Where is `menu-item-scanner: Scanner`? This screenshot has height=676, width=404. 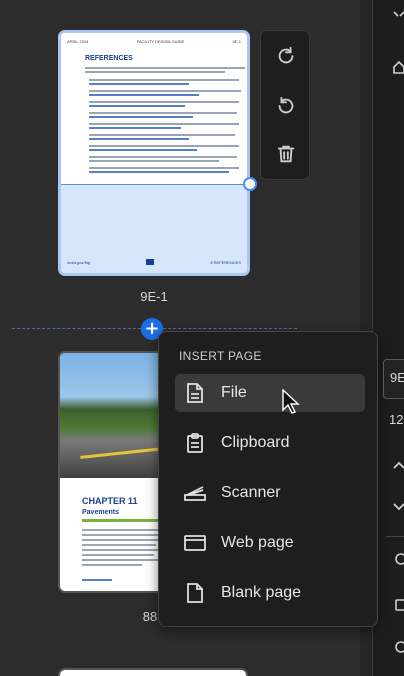 menu-item-scanner: Scanner is located at coordinates (270, 493).